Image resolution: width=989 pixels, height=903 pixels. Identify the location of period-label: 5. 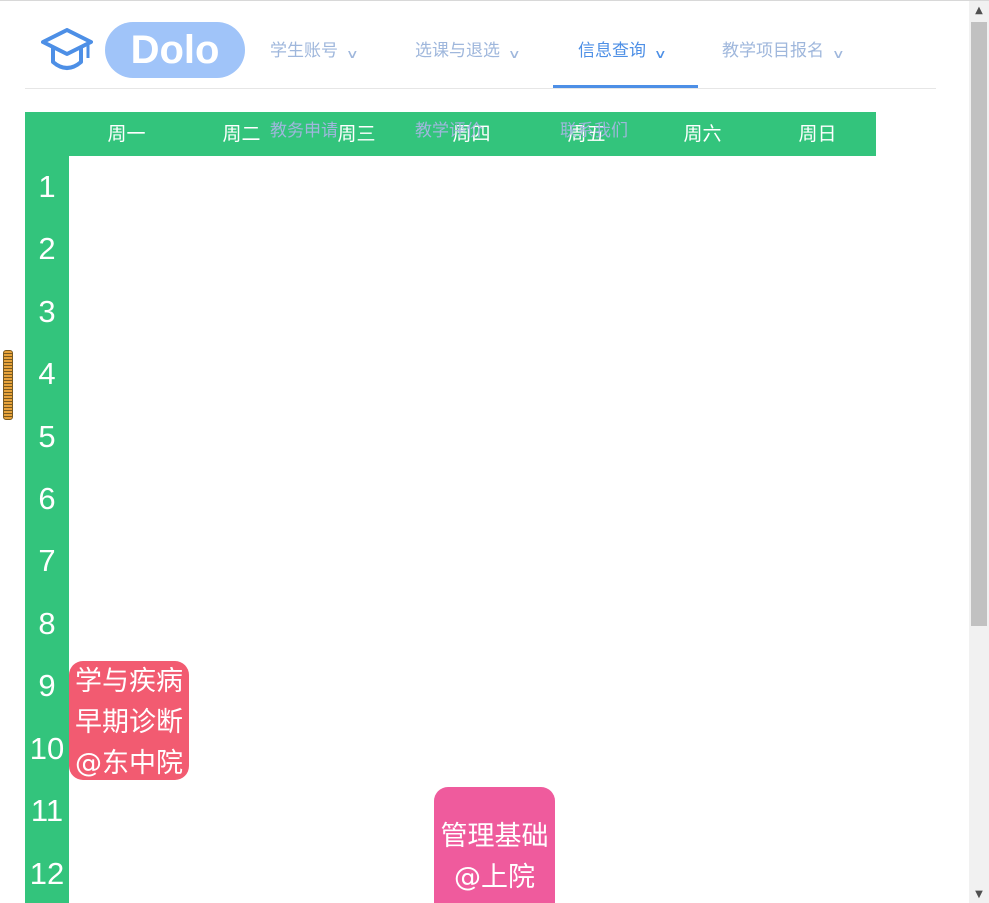
(47, 436).